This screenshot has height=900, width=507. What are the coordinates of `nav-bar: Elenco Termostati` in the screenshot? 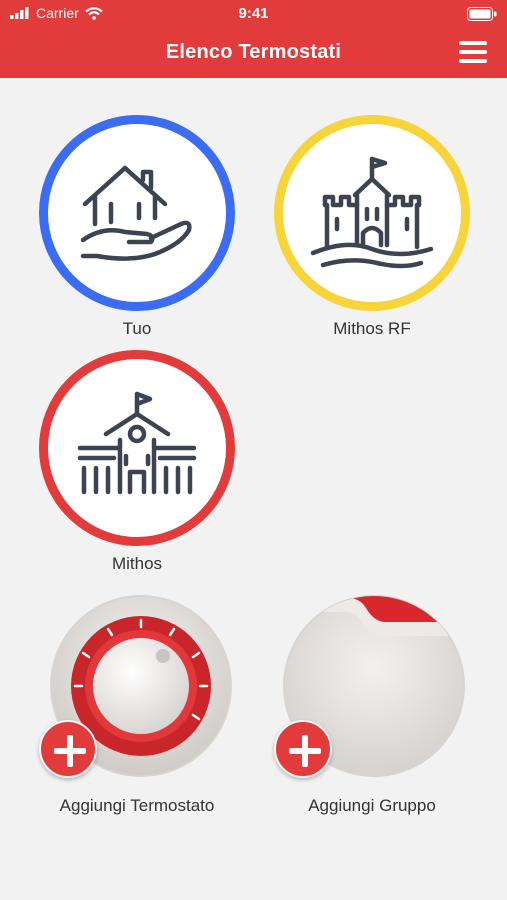 It's located at (253, 53).